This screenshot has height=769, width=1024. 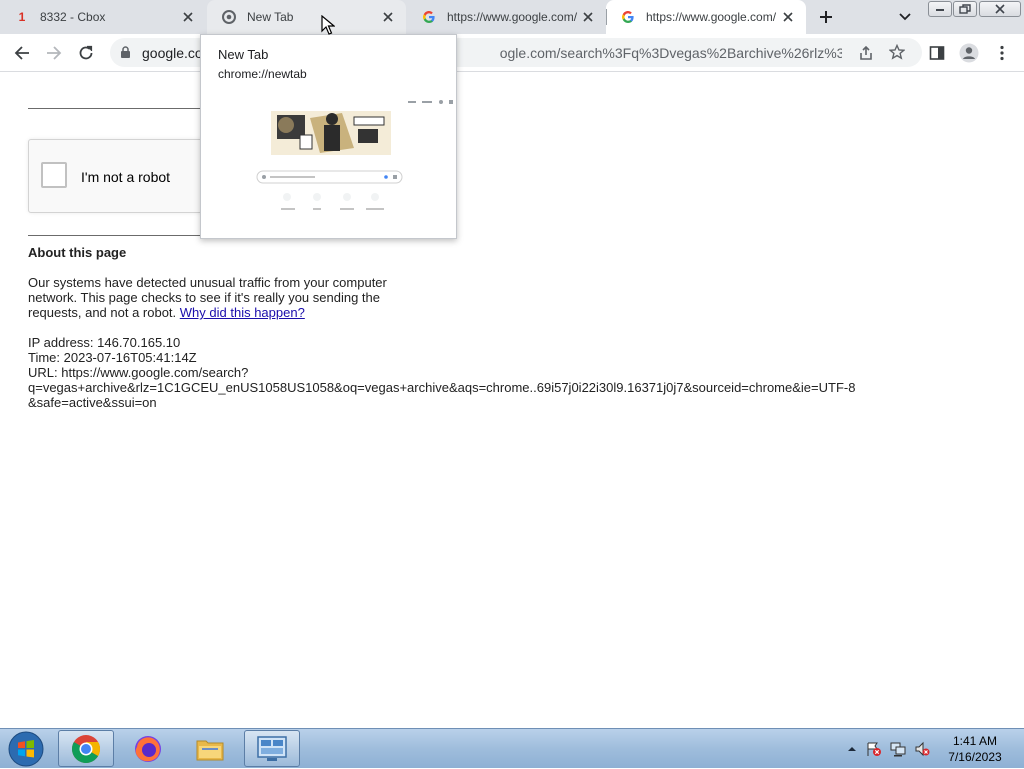 What do you see at coordinates (73, 17) in the screenshot?
I see `tab-label: 8332 - Cbox` at bounding box center [73, 17].